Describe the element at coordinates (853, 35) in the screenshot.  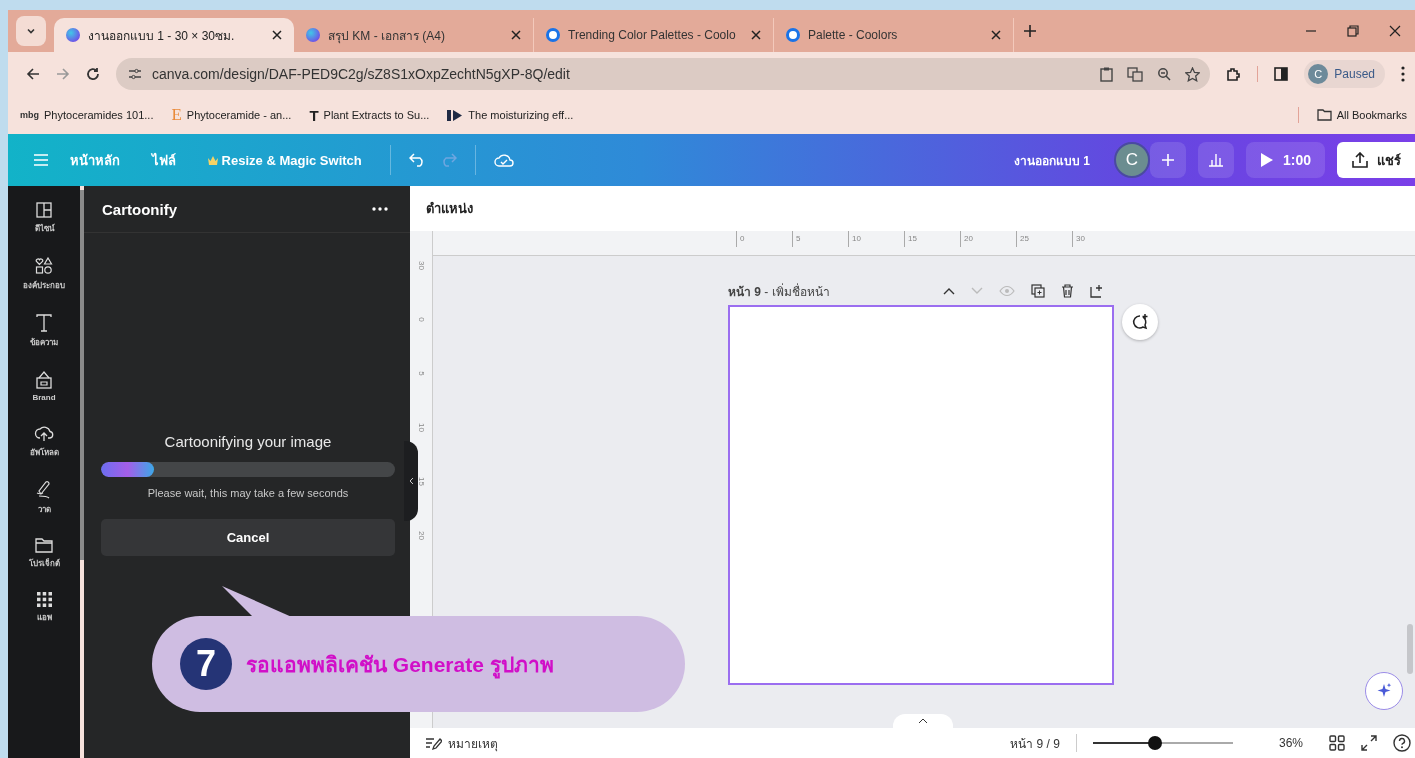
I see `tab-title: Palette - Coolors` at that location.